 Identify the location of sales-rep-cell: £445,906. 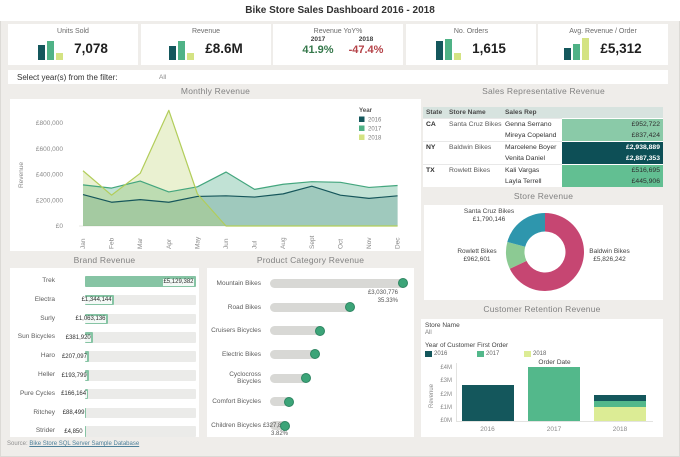
(612, 181).